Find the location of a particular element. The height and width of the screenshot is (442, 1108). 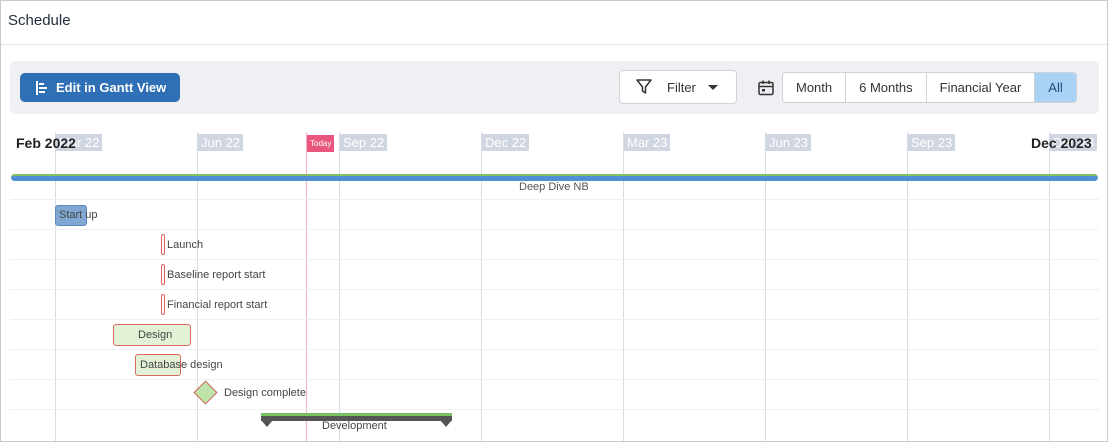

date-range-selector: Month 6 Months Financial Year All is located at coordinates (929, 87).